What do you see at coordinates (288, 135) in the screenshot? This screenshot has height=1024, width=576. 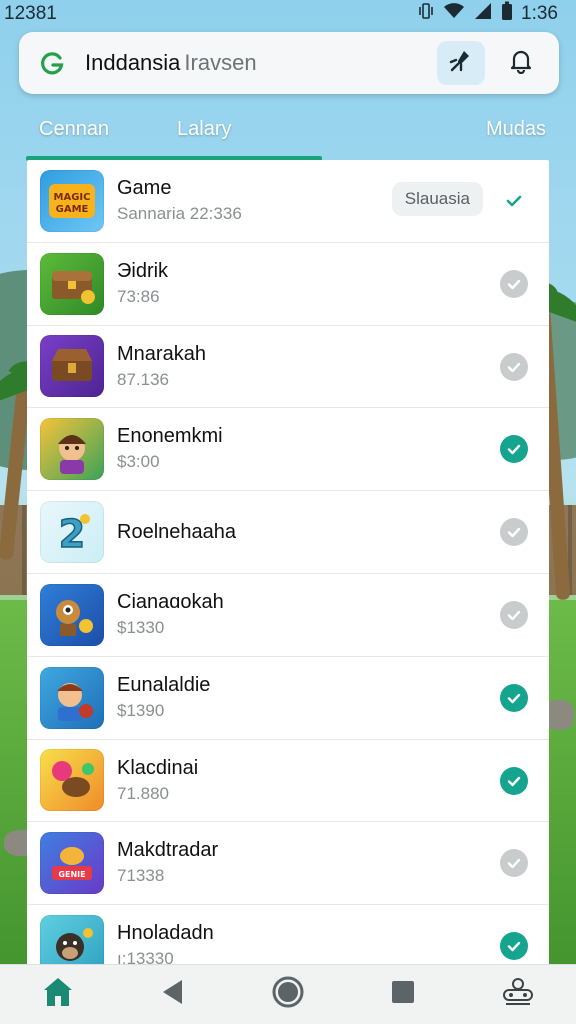 I see `tab-bar: Cennan Lalary Mudas` at bounding box center [288, 135].